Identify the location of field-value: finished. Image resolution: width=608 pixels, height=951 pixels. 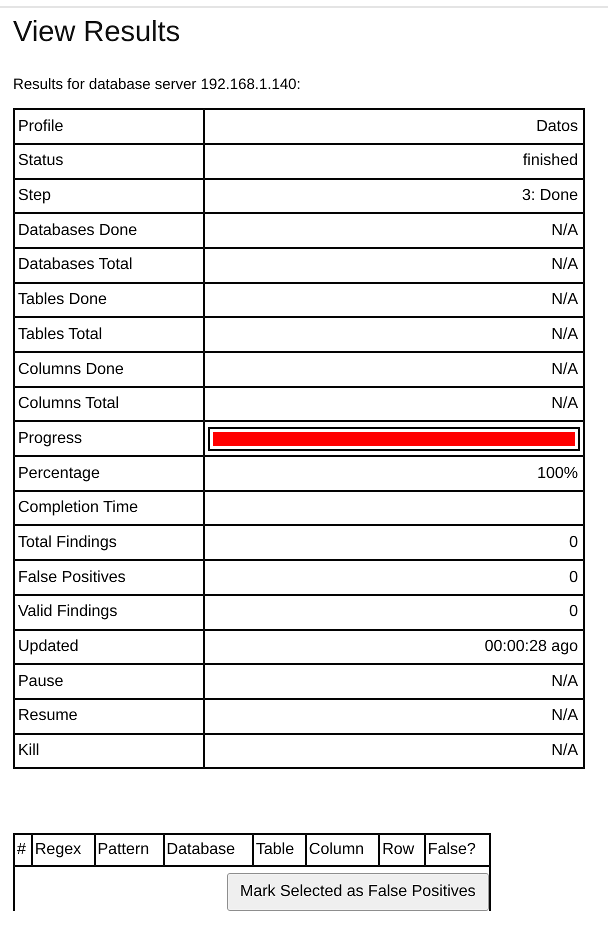
(394, 161).